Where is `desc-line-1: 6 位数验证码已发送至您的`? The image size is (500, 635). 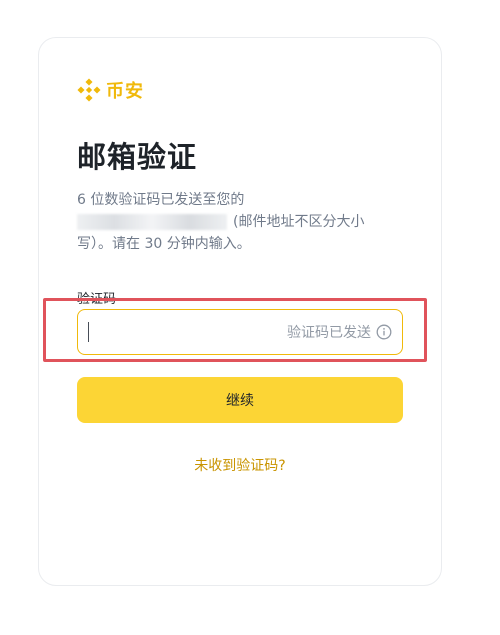 desc-line-1: 6 位数验证码已发送至您的 is located at coordinates (161, 200).